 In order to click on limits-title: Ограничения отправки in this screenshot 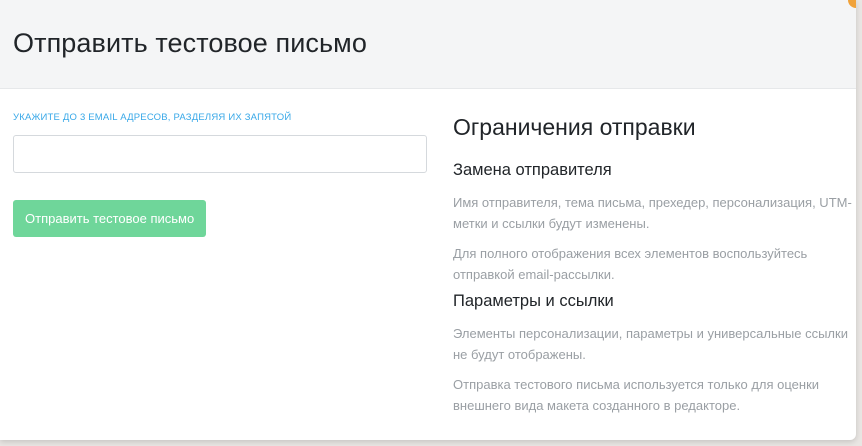, I will do `click(574, 127)`.